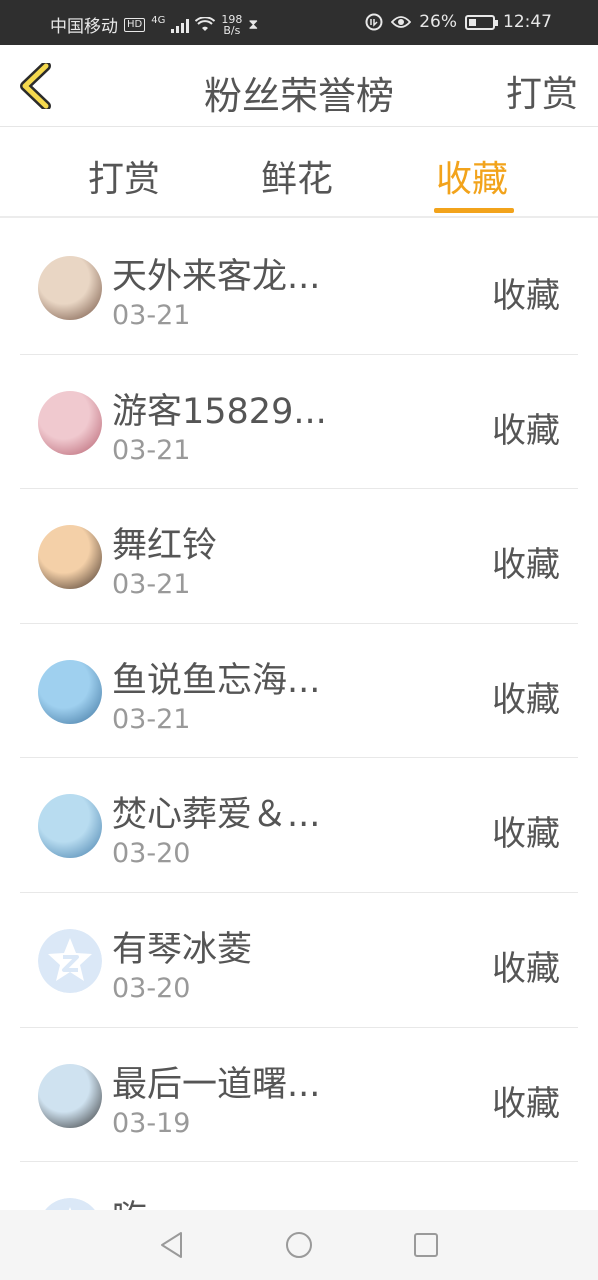 The image size is (598, 1280). I want to click on list-item-name: 有琴冰菱, so click(182, 949).